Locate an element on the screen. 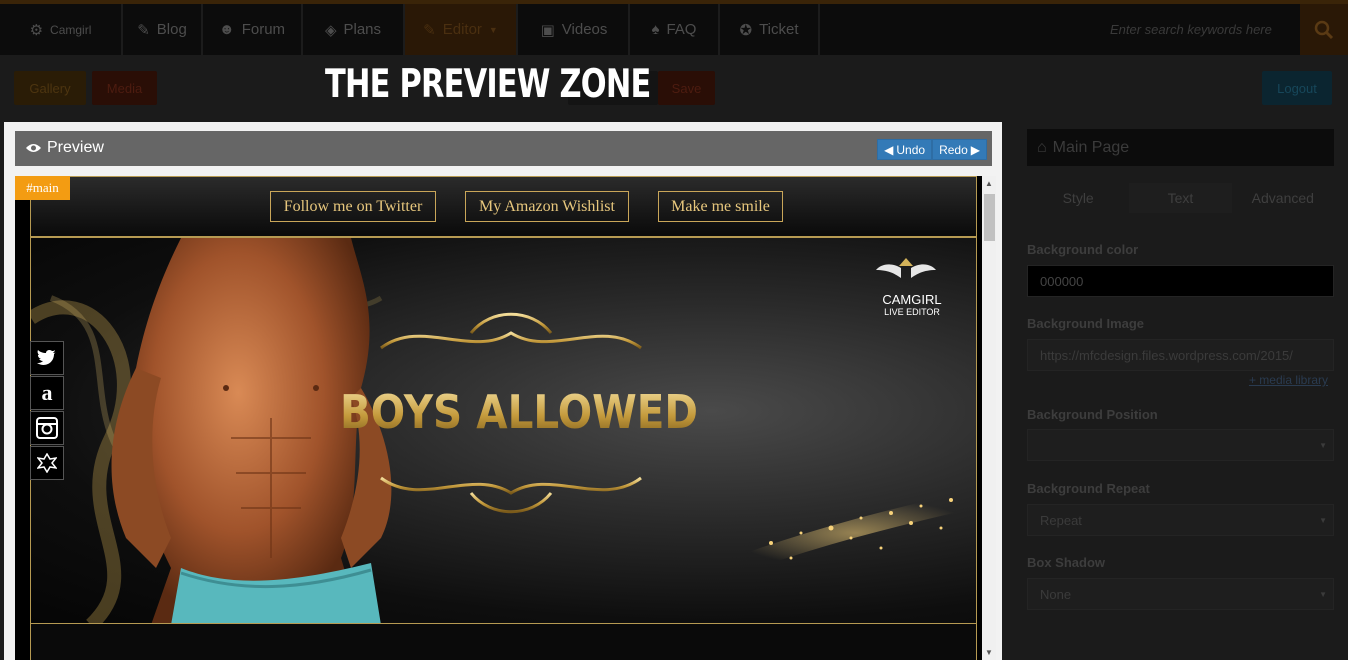  make-me-smile-link: Make me smile is located at coordinates (720, 206).